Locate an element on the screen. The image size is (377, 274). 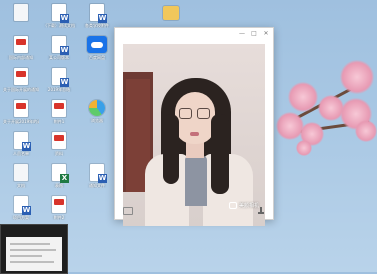
icon-label: 关于开展2019年的通知 is located at coordinates (21, 121).